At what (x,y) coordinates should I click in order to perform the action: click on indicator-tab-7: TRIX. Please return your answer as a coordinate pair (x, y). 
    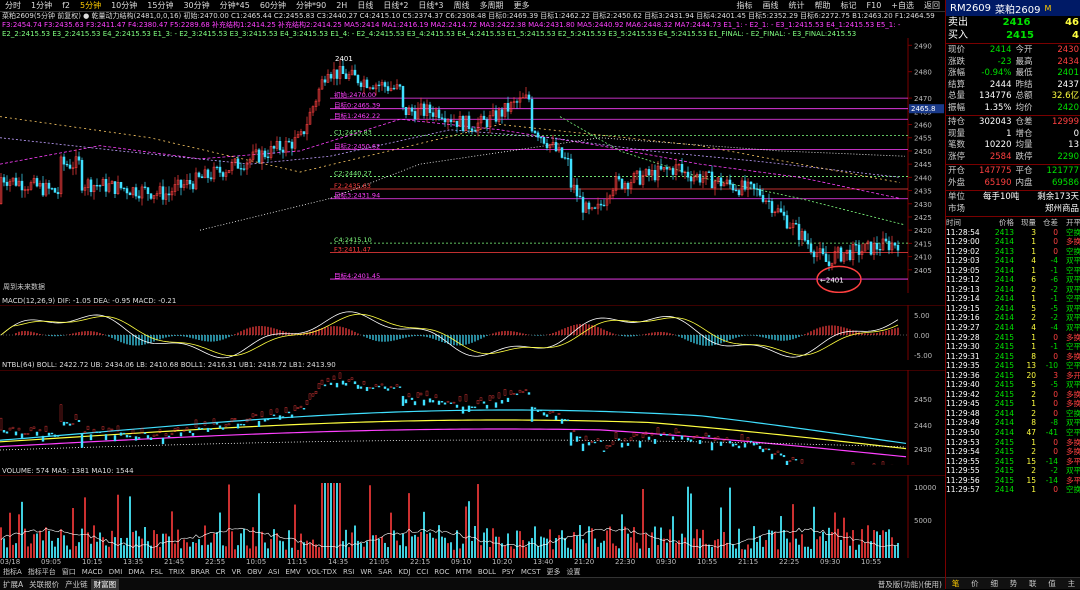
    Looking at the image, I should click on (177, 572).